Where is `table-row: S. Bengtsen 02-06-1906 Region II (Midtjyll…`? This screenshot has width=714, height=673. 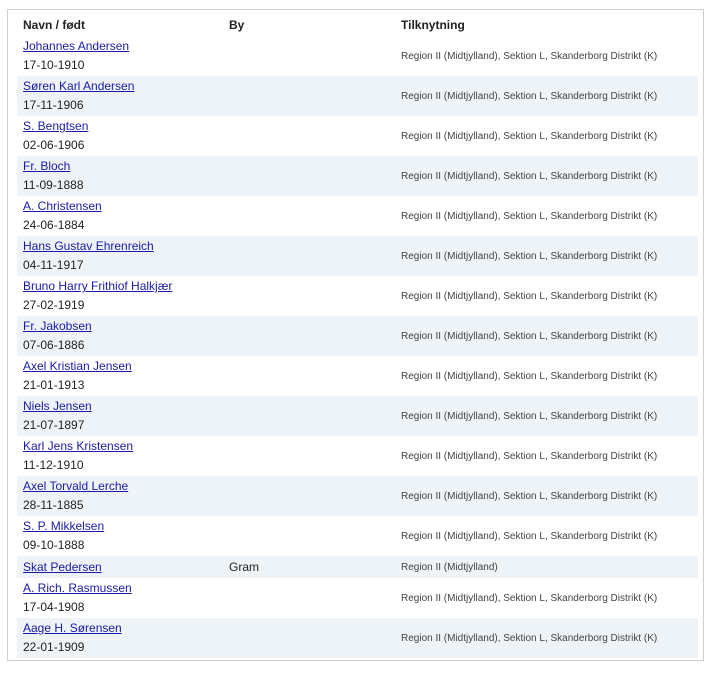 table-row: S. Bengtsen 02-06-1906 Region II (Midtjyll… is located at coordinates (357, 136).